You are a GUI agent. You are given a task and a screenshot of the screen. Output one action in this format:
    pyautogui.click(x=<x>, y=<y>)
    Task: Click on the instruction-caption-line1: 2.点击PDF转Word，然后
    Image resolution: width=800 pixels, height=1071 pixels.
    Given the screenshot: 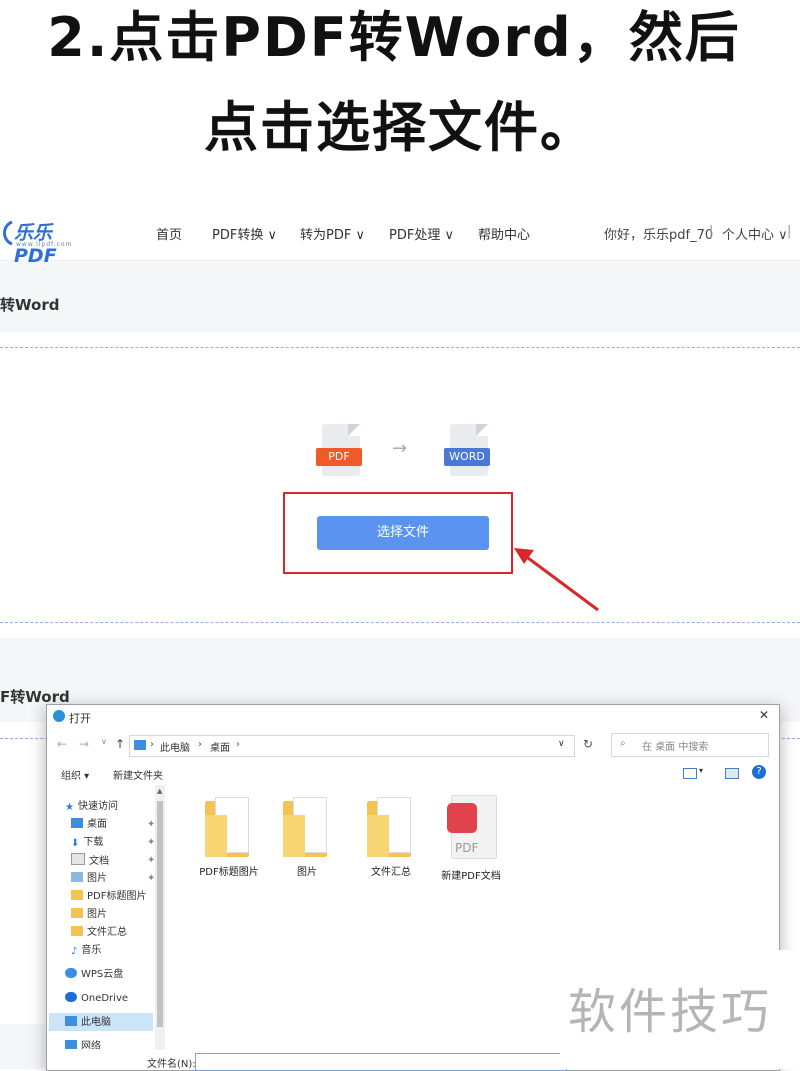 What is the action you would take?
    pyautogui.click(x=394, y=37)
    